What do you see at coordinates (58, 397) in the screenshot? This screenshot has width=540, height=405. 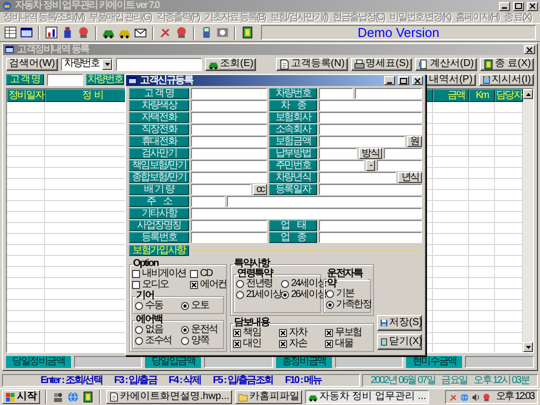 I see `people-icon` at bounding box center [58, 397].